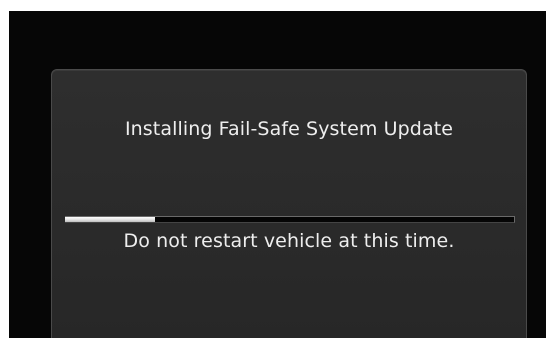  What do you see at coordinates (110, 219) in the screenshot?
I see `update-progress-fill` at bounding box center [110, 219].